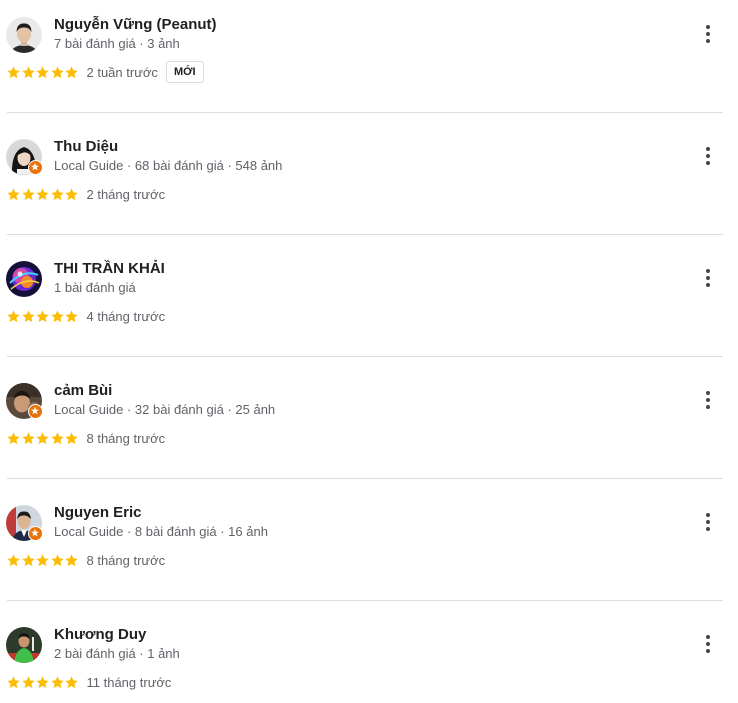 This screenshot has height=703, width=738. I want to click on avatar-colorful-orb, so click(24, 279).